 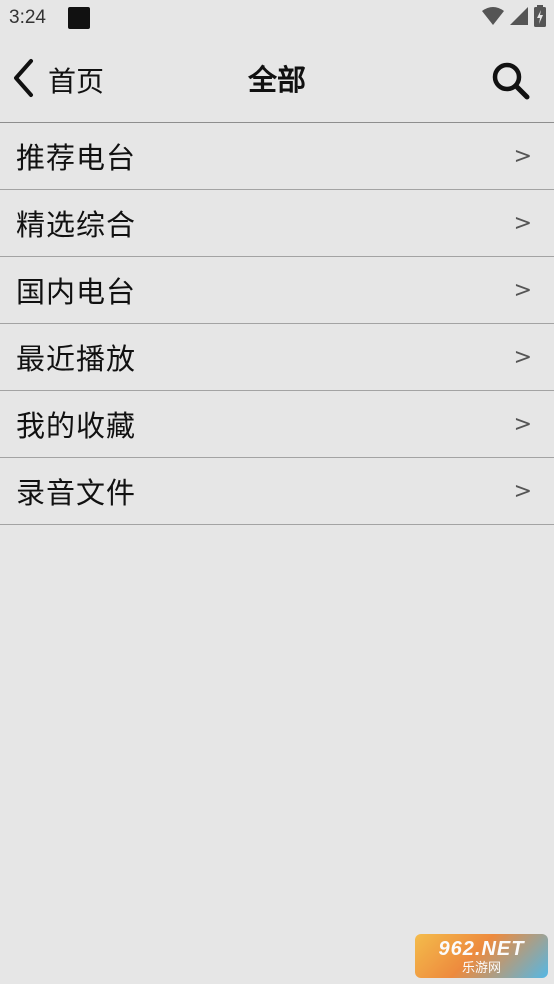 What do you see at coordinates (76, 158) in the screenshot?
I see `menu-item-label: 推荐电台` at bounding box center [76, 158].